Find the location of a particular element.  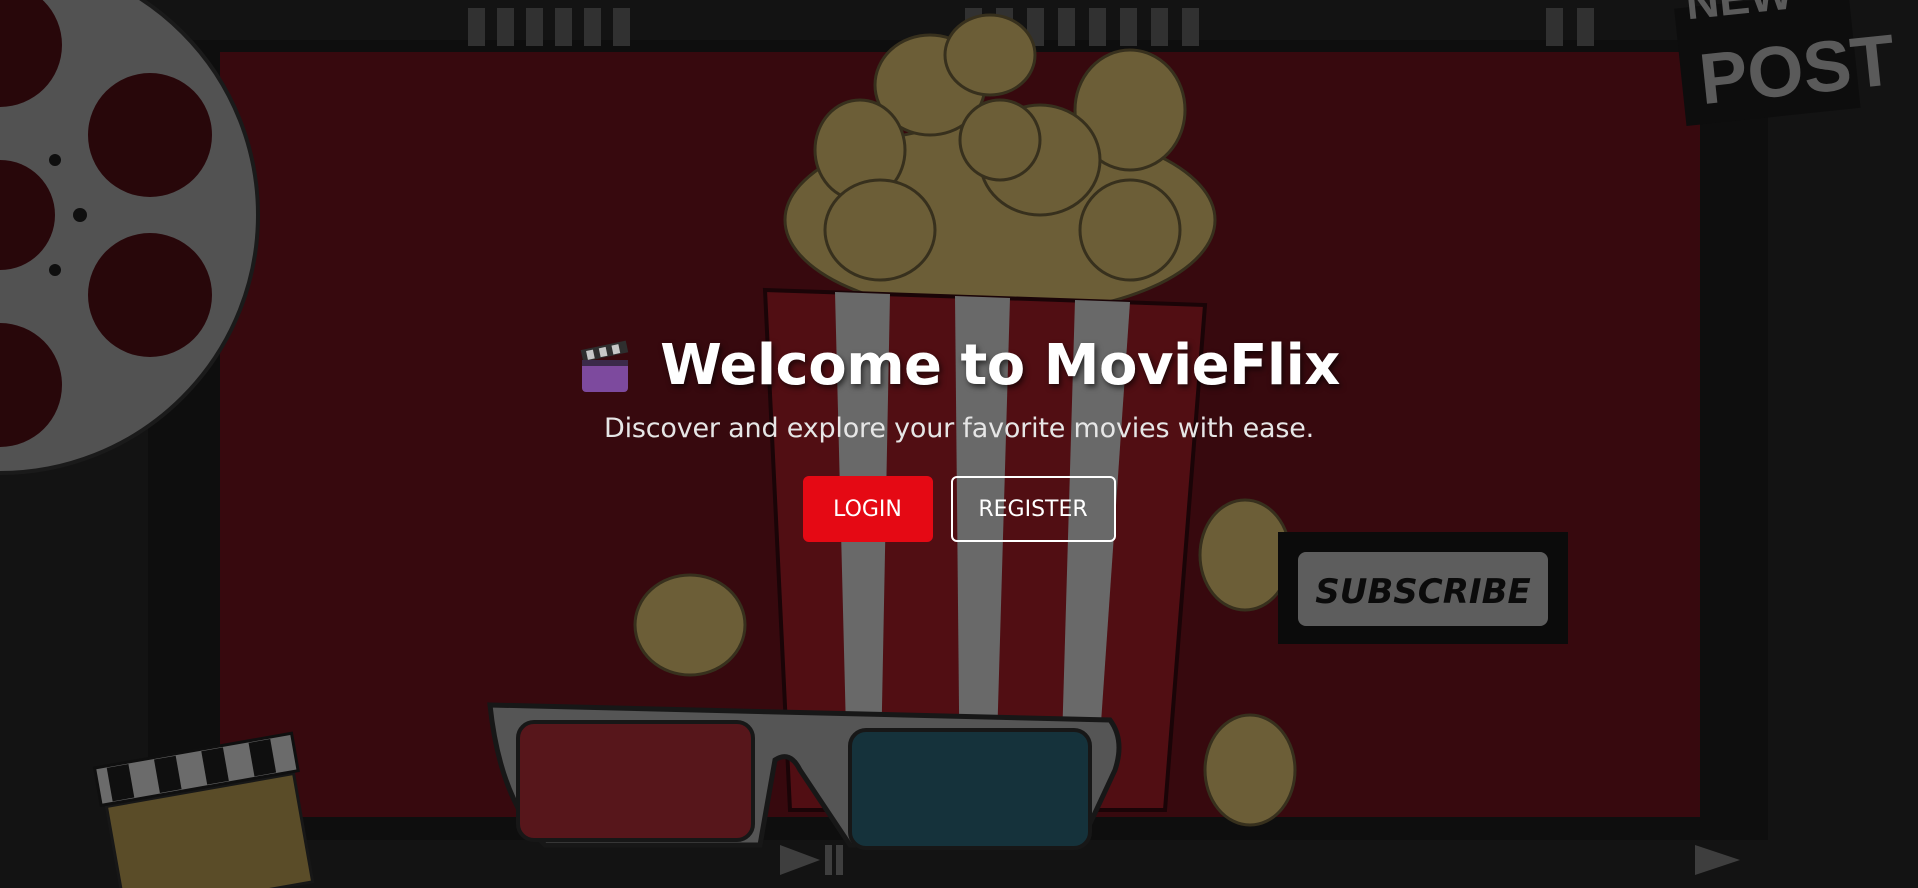

clapper-emoji-icon is located at coordinates (604, 366).